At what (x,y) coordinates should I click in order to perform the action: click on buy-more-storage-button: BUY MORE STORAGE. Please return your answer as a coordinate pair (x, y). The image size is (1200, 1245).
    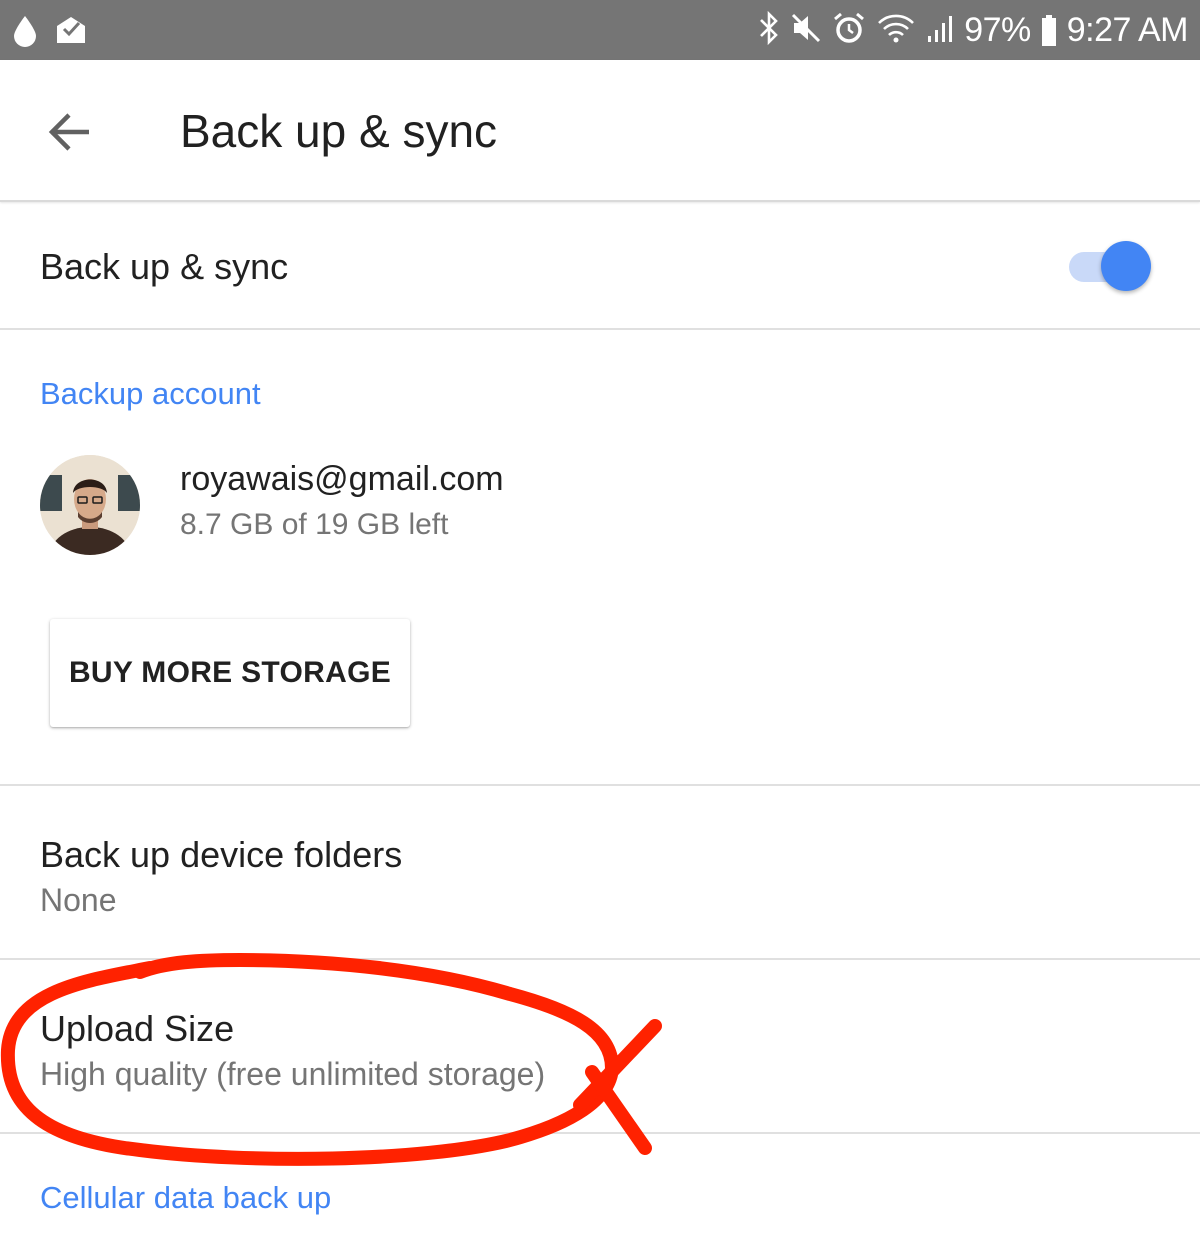
    Looking at the image, I should click on (230, 673).